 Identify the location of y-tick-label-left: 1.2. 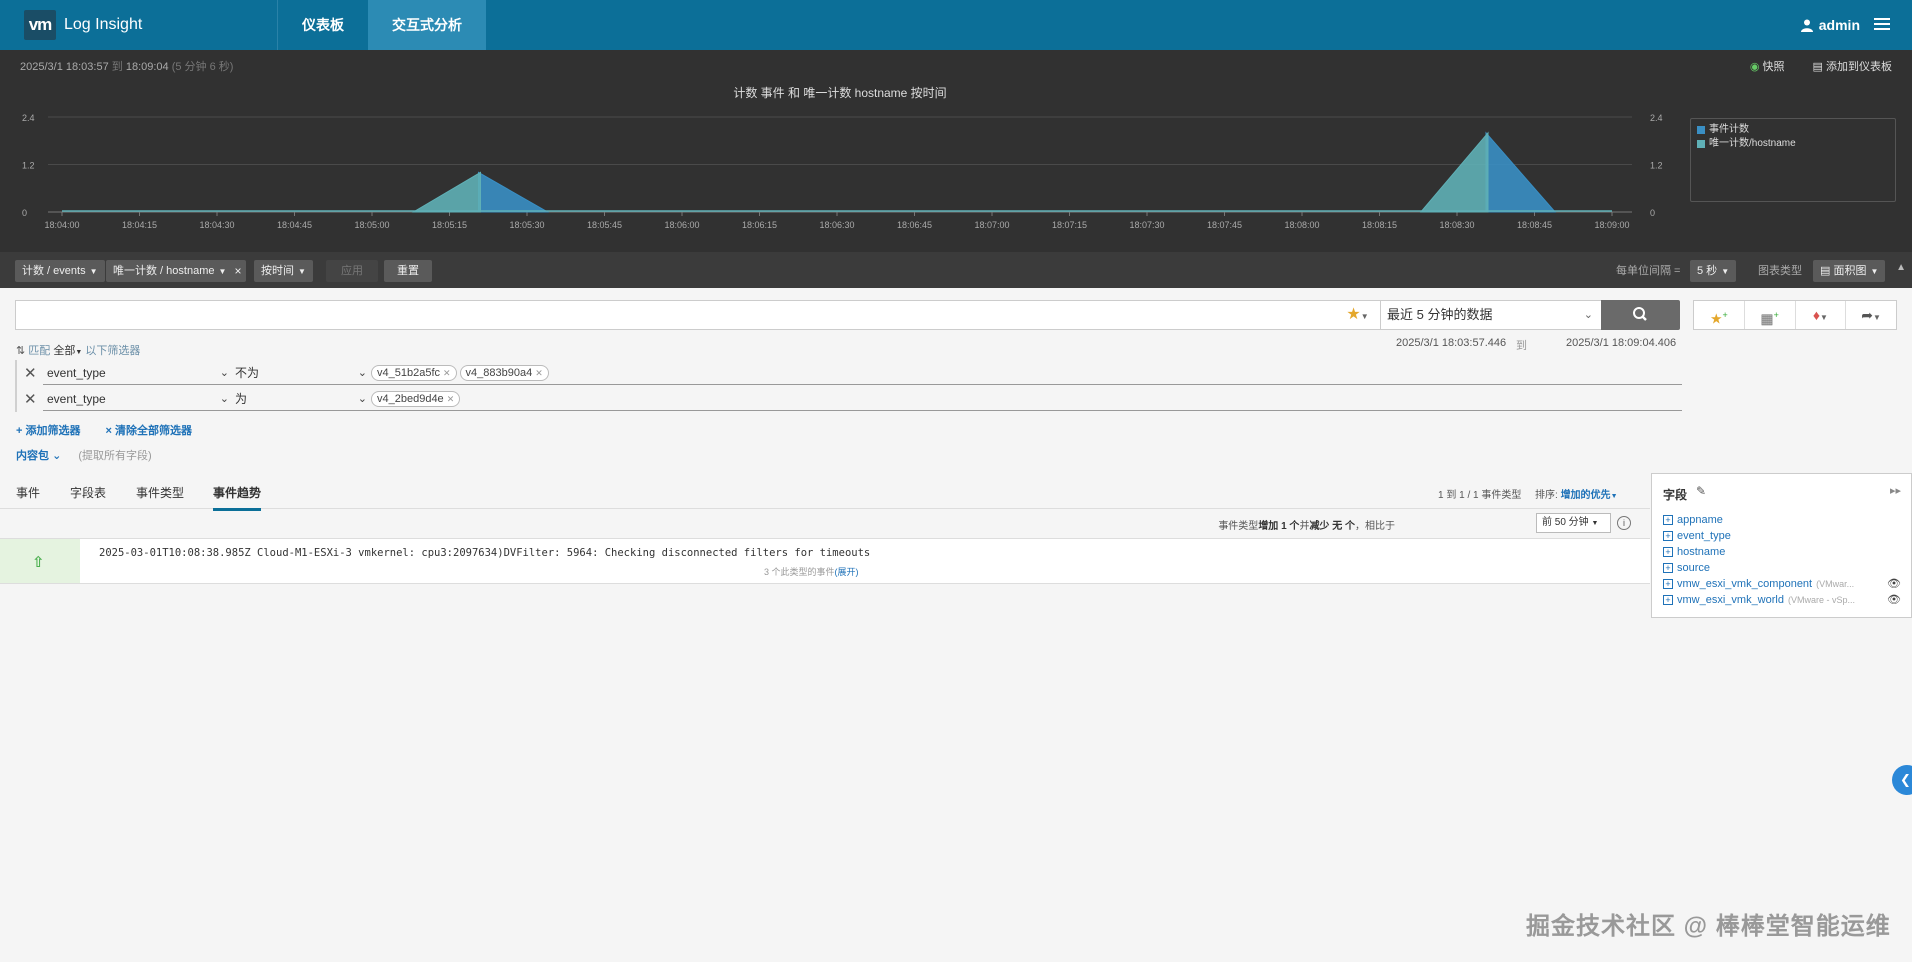
(28, 166).